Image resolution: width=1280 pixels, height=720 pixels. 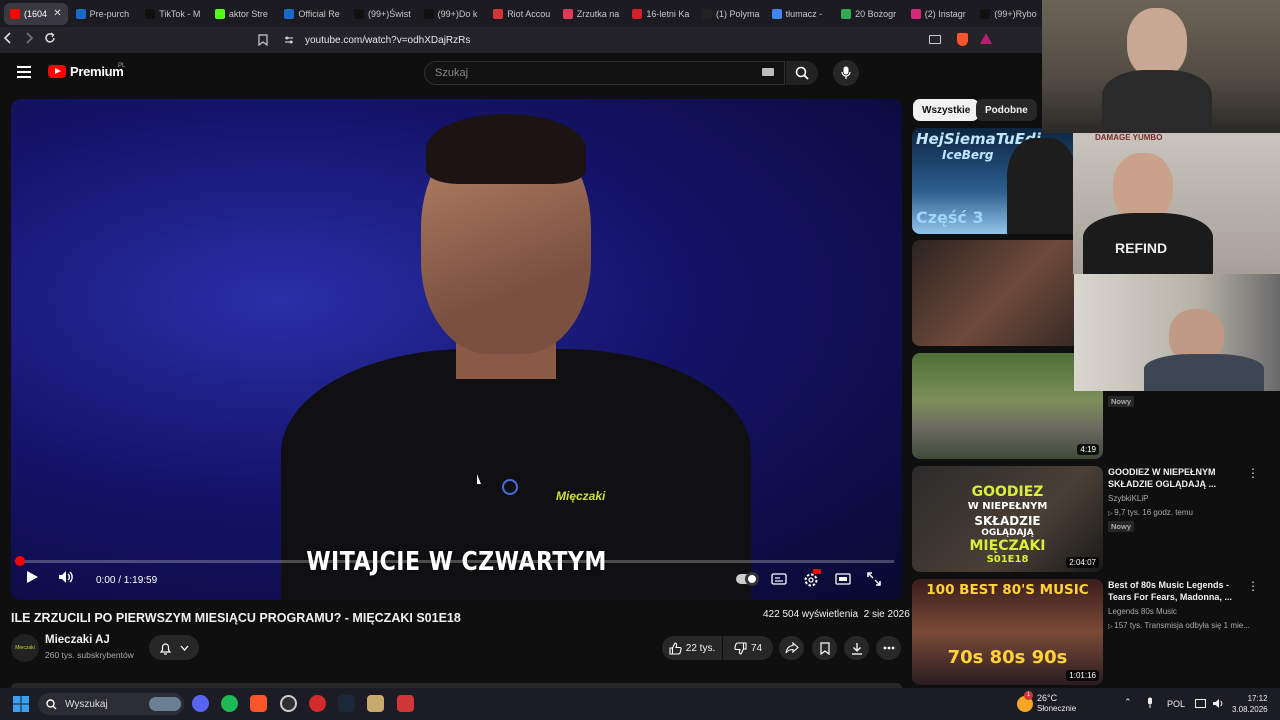 What do you see at coordinates (986, 38) in the screenshot?
I see `brave-rewards-icon` at bounding box center [986, 38].